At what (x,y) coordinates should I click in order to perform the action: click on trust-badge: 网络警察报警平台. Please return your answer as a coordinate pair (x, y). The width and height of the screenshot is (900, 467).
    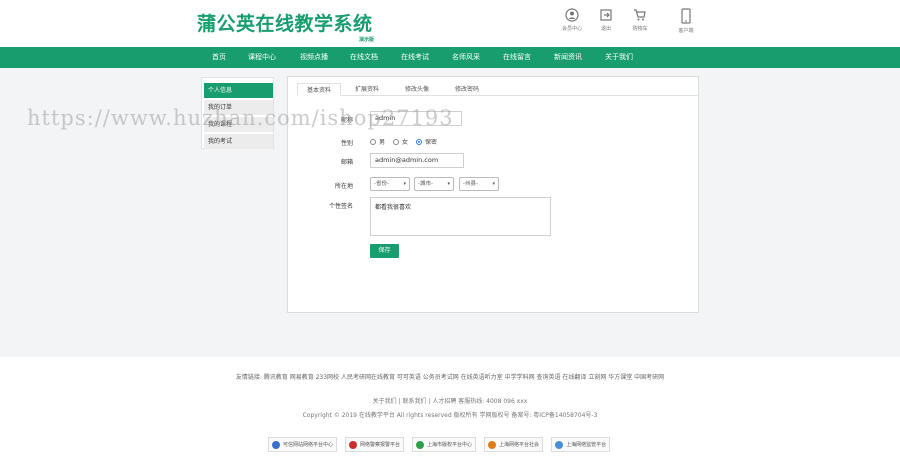
    Looking at the image, I should click on (375, 444).